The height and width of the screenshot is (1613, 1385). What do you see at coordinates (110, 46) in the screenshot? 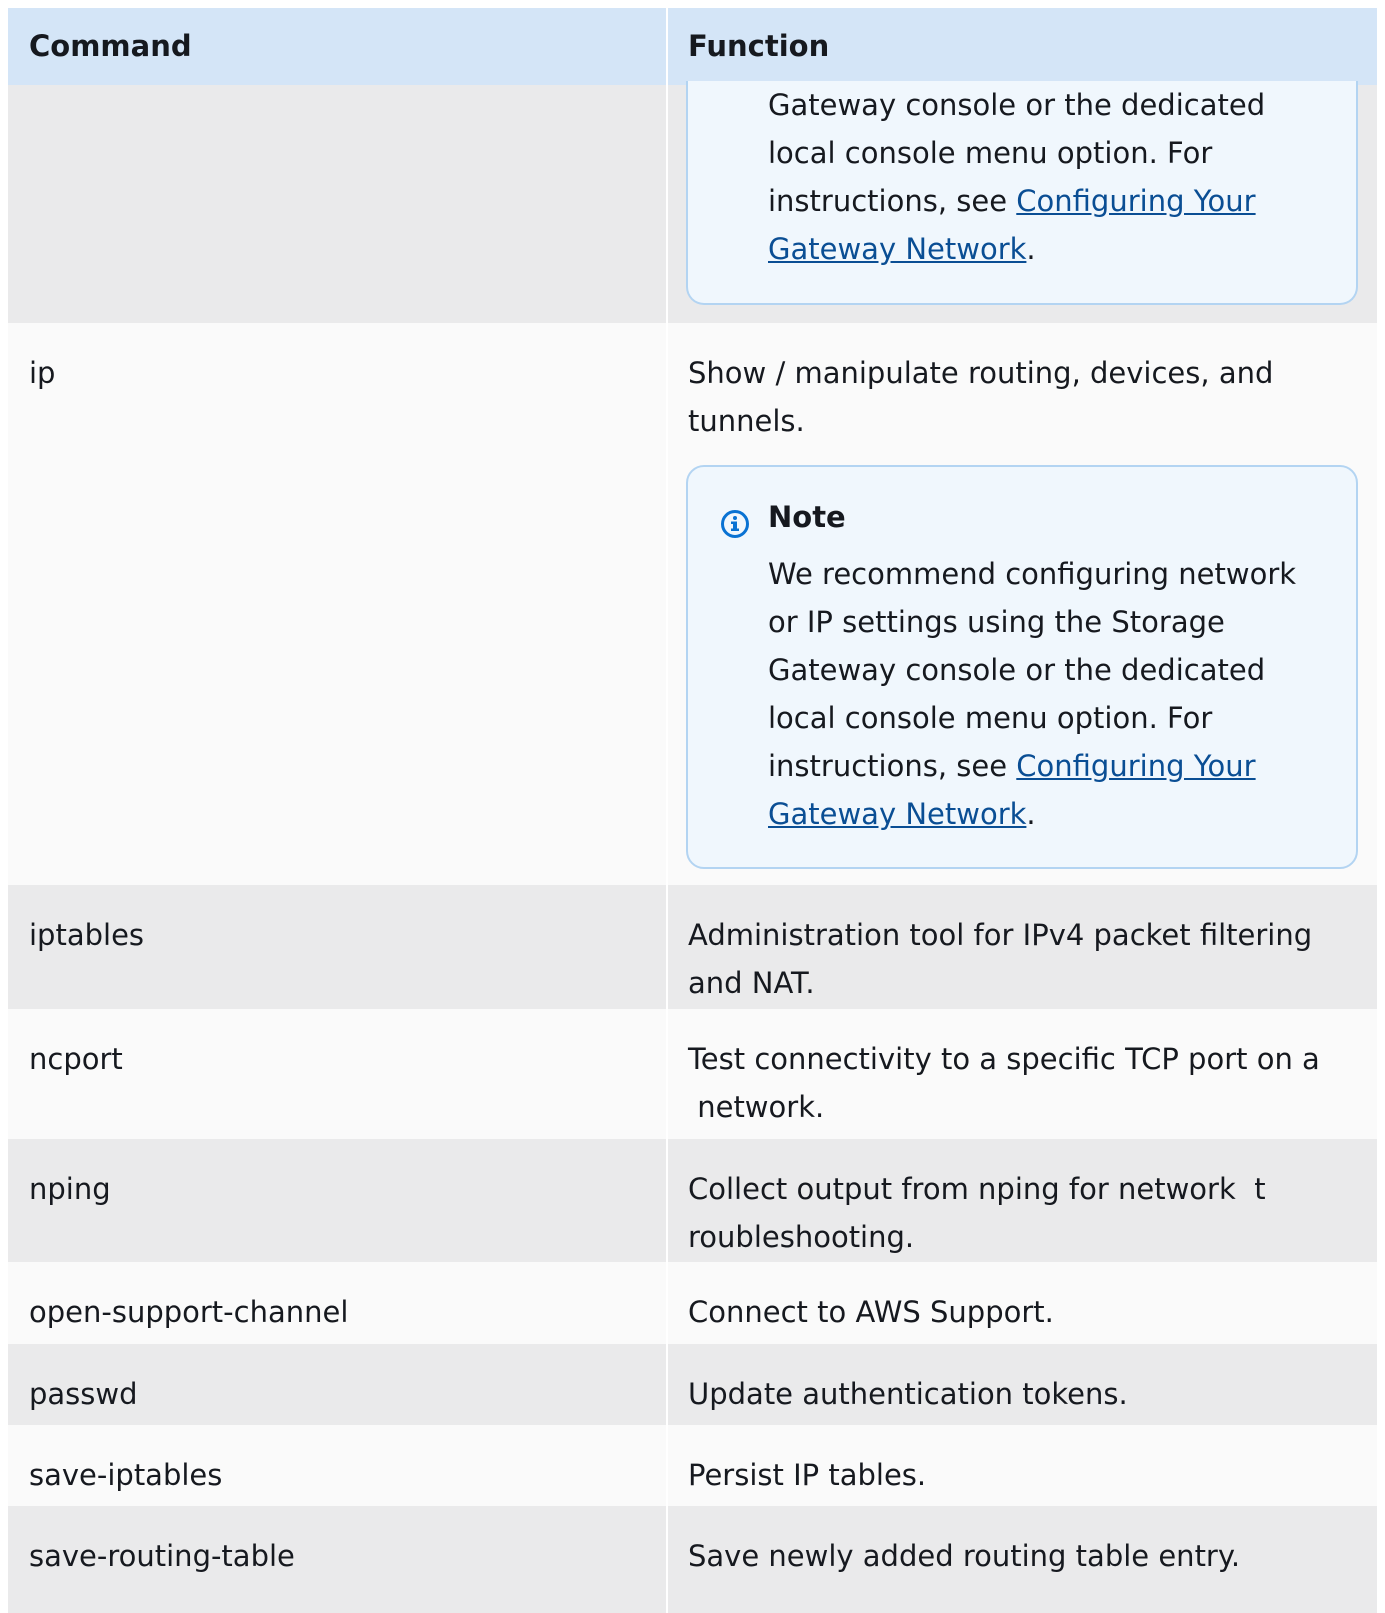
I see `header-command: Command` at bounding box center [110, 46].